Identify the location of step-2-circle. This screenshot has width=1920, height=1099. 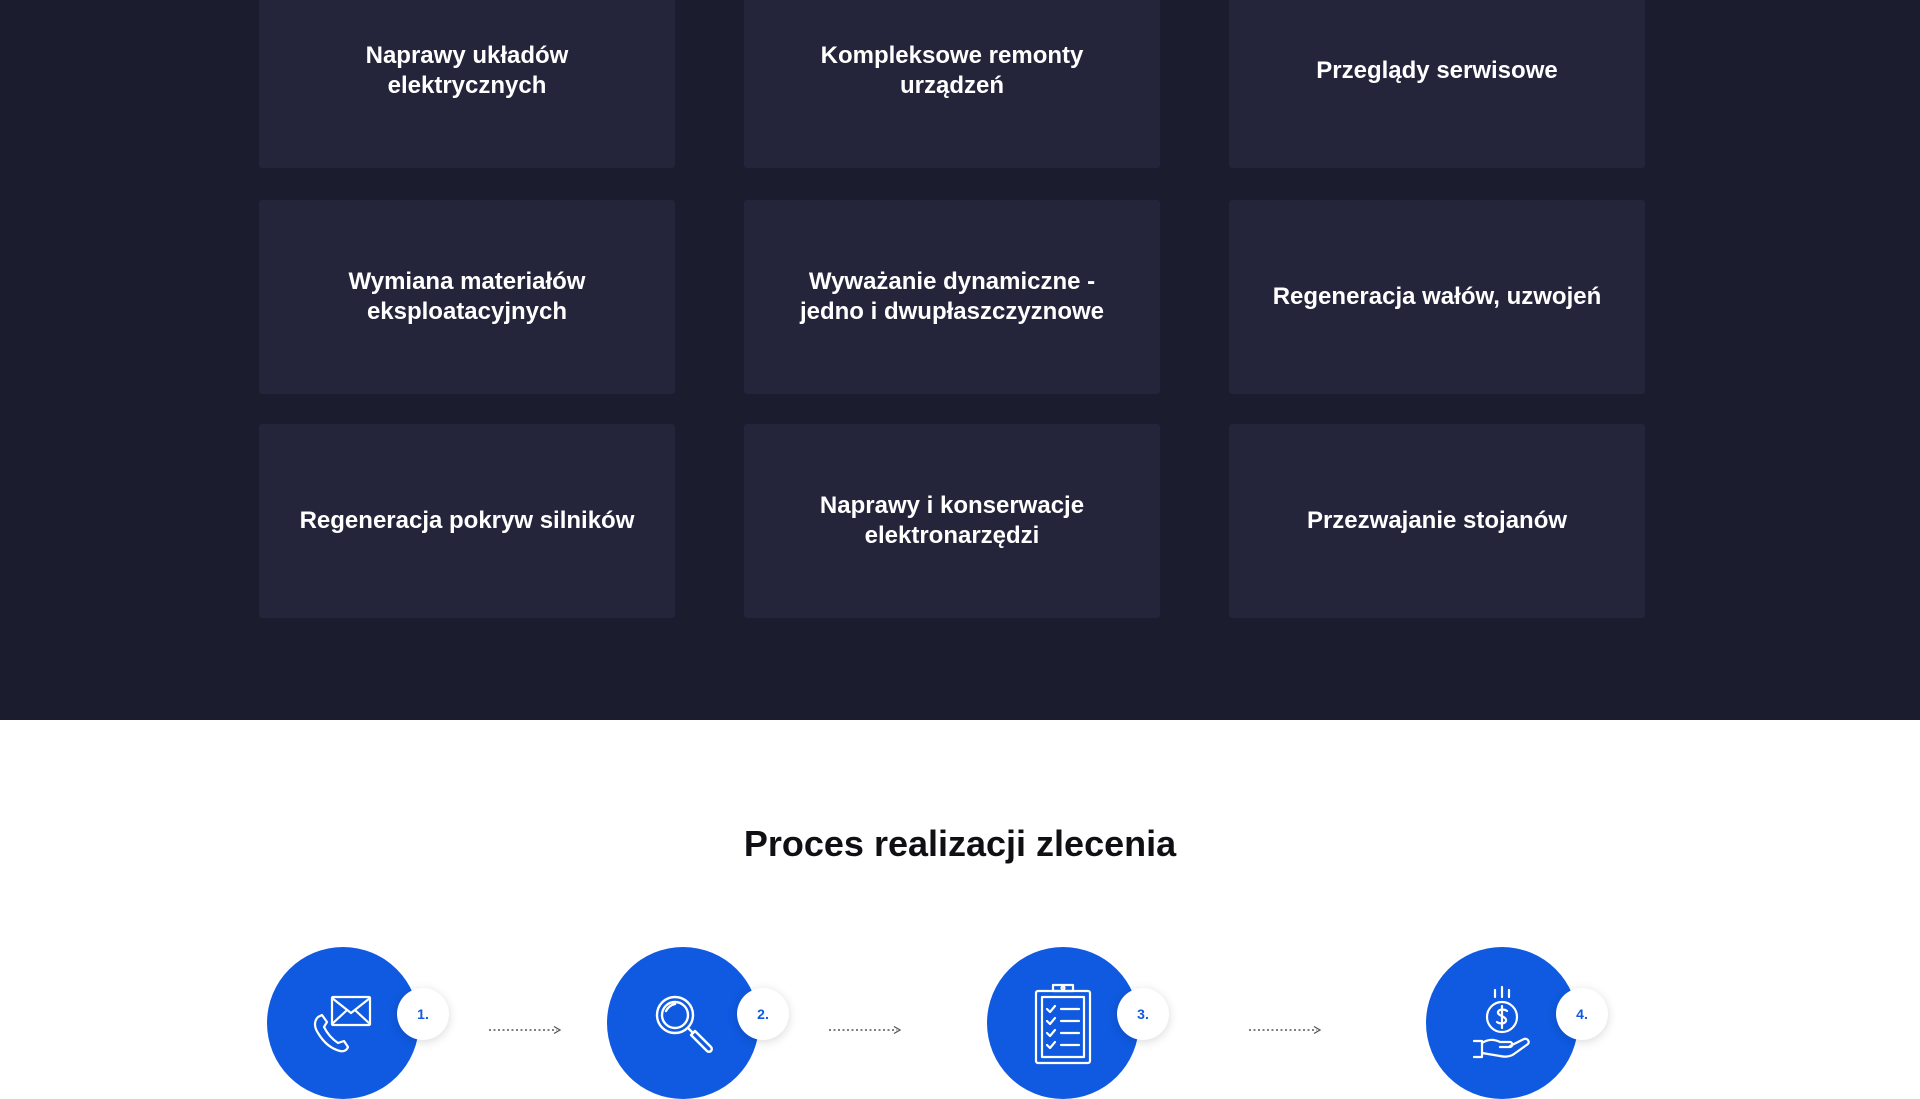
(683, 1023).